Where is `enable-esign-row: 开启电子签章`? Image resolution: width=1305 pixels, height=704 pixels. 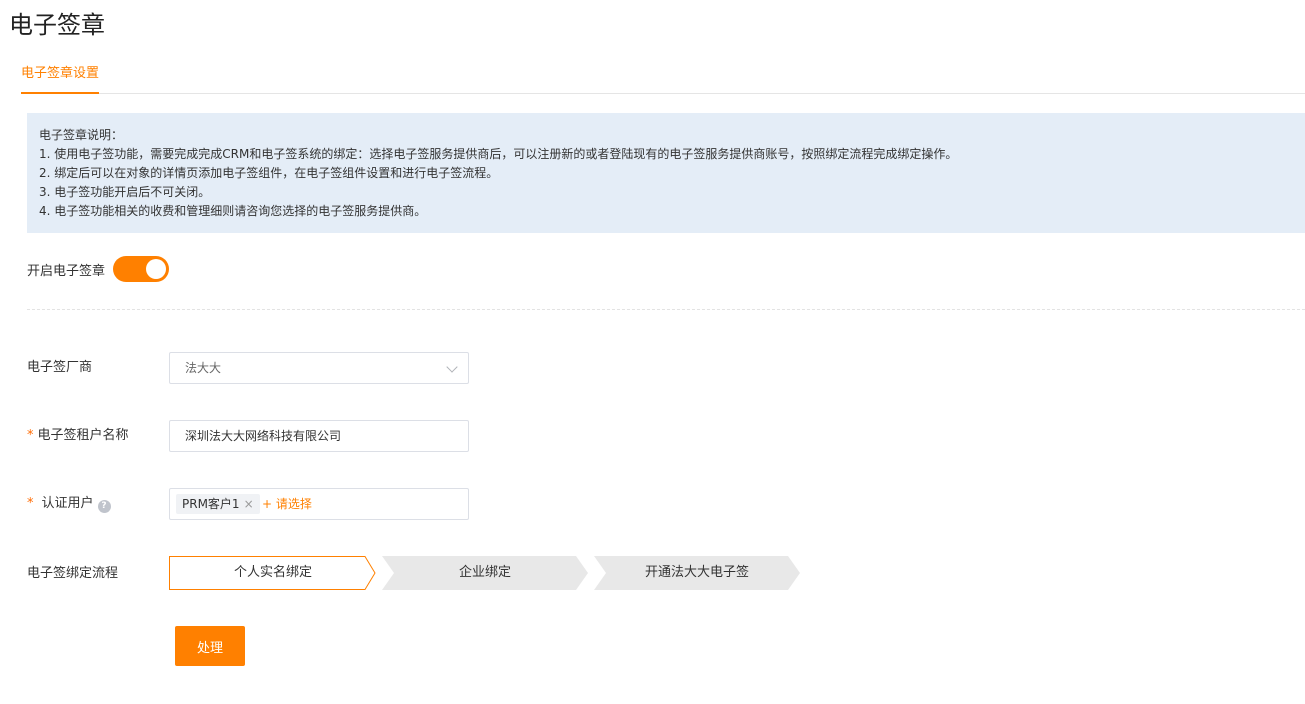 enable-esign-row: 开启电子签章 is located at coordinates (98, 269).